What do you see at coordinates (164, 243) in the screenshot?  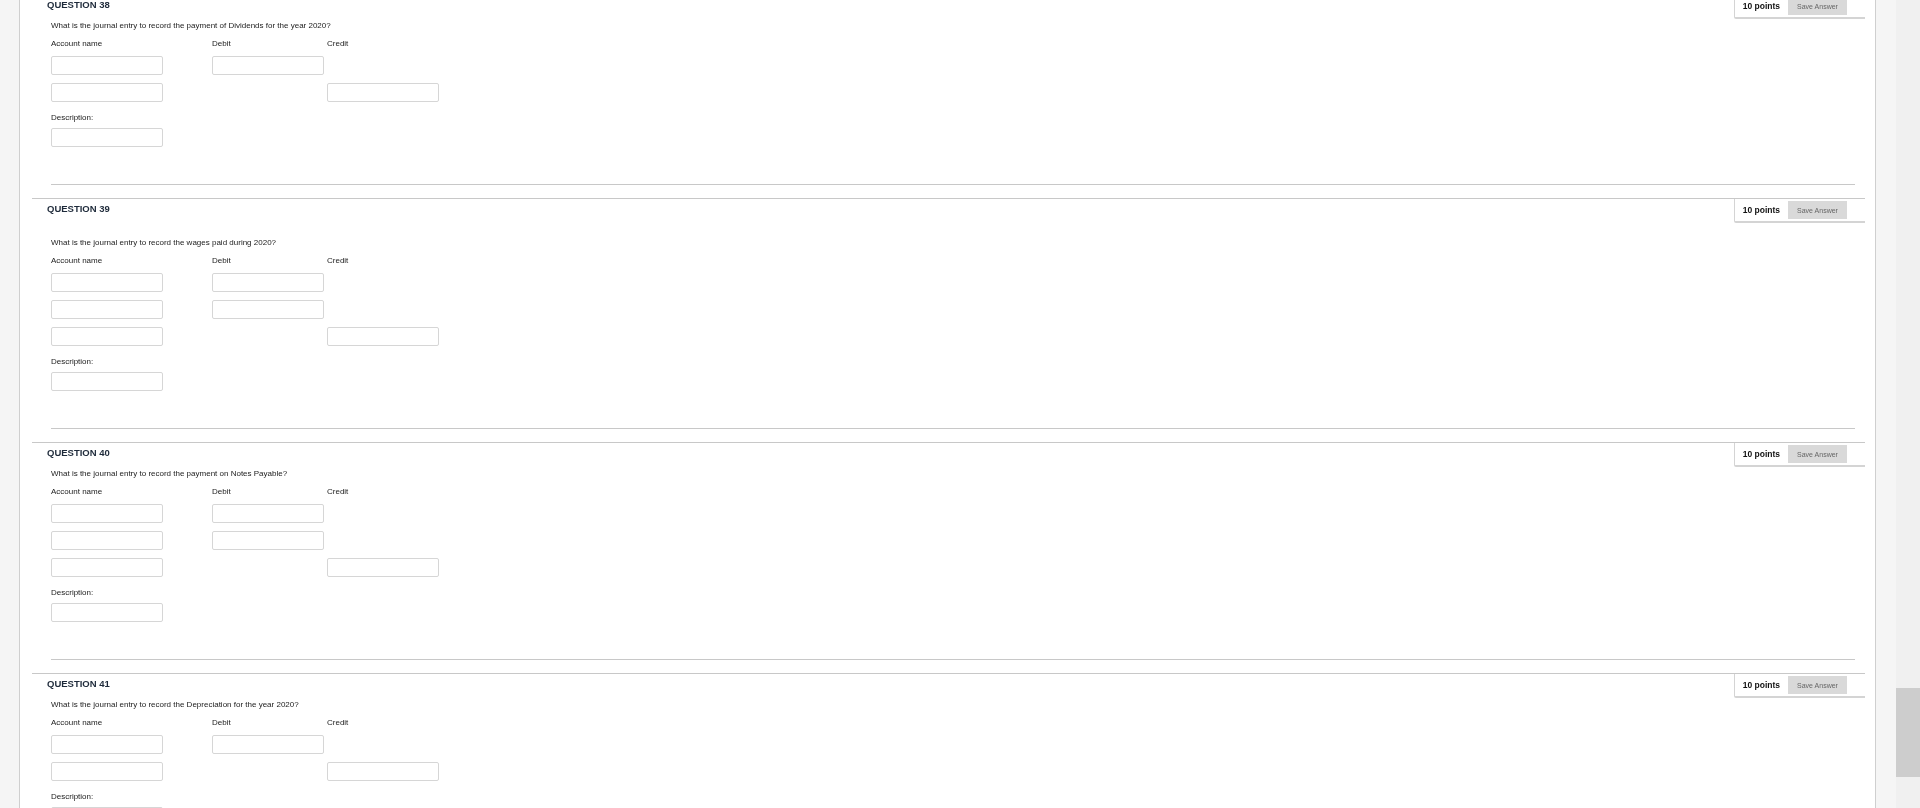 I see `question-text: What is the journal entry to record the wages paid during 2020?` at bounding box center [164, 243].